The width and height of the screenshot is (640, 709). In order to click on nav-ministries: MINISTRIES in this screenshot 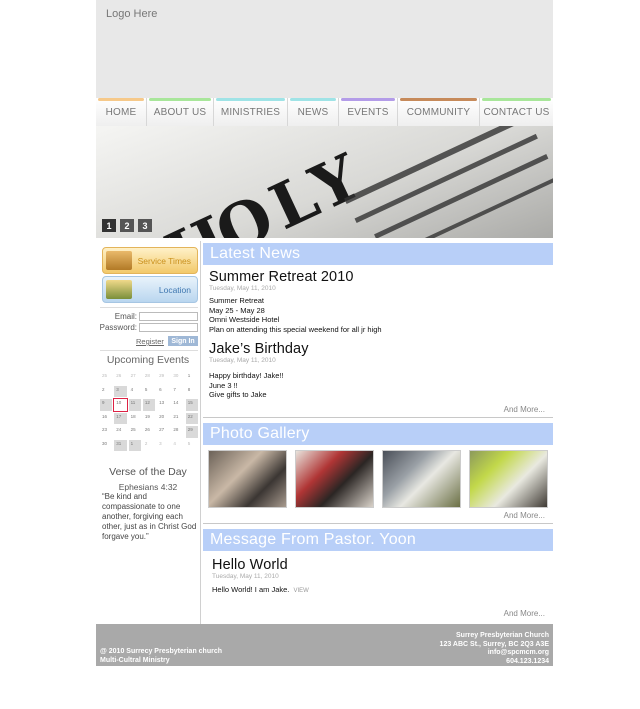, I will do `click(251, 112)`.